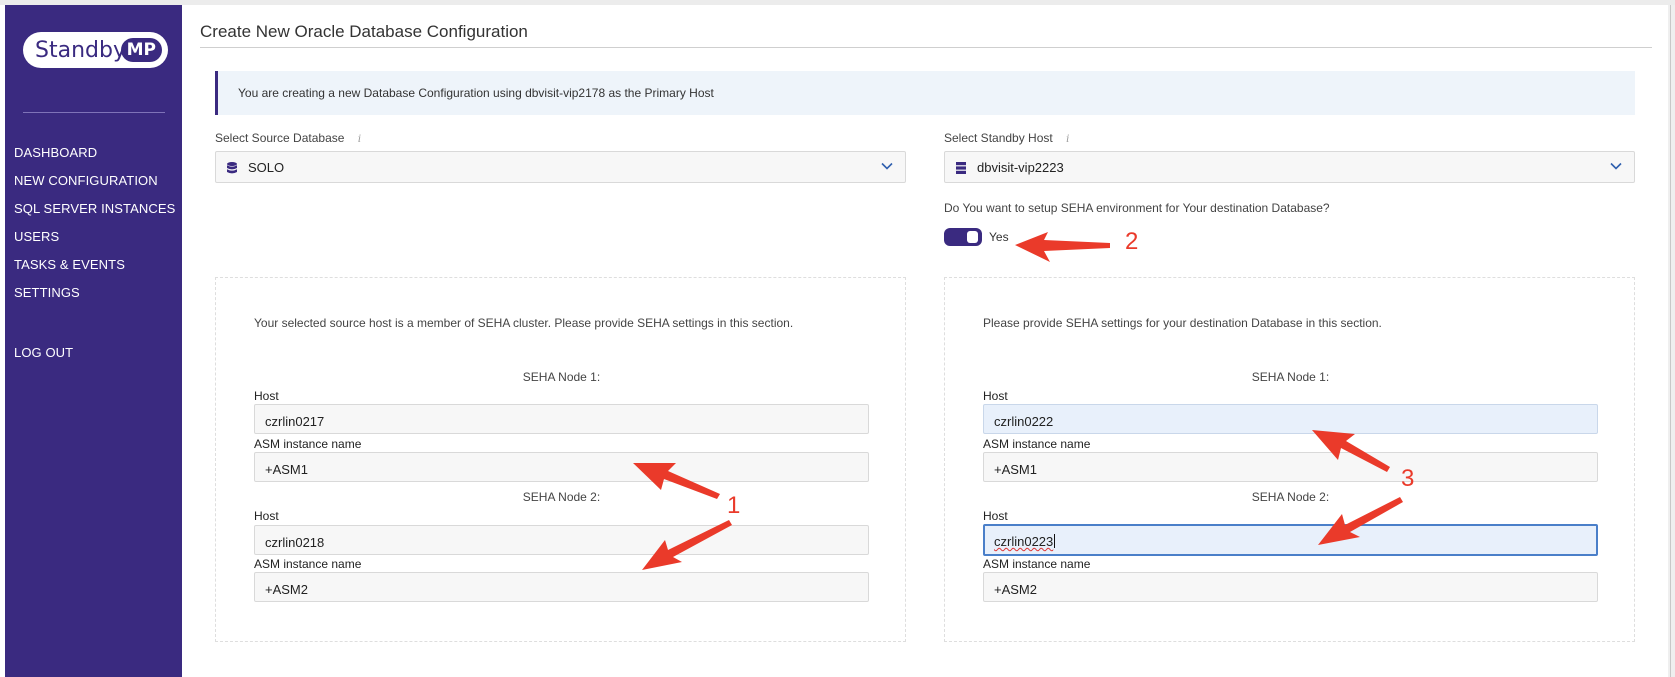 The image size is (1675, 677). What do you see at coordinates (1360, 521) in the screenshot?
I see `annotation-arrow-3b` at bounding box center [1360, 521].